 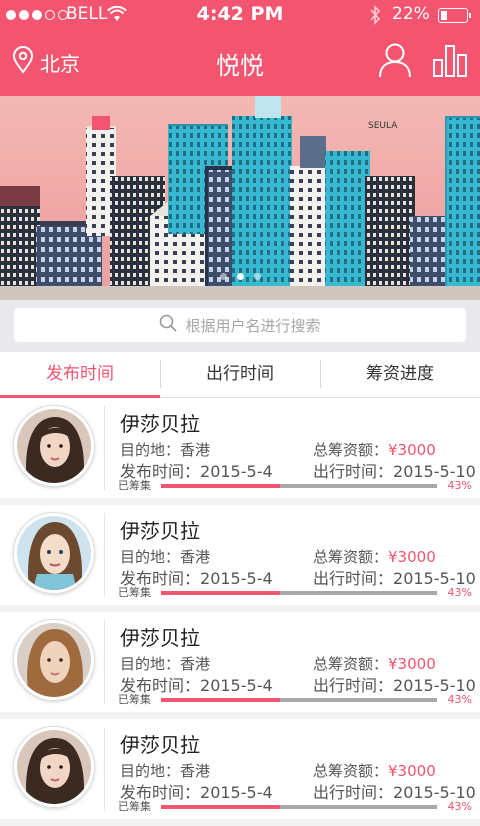 What do you see at coordinates (240, 64) in the screenshot?
I see `app-header: 北京 悦悦` at bounding box center [240, 64].